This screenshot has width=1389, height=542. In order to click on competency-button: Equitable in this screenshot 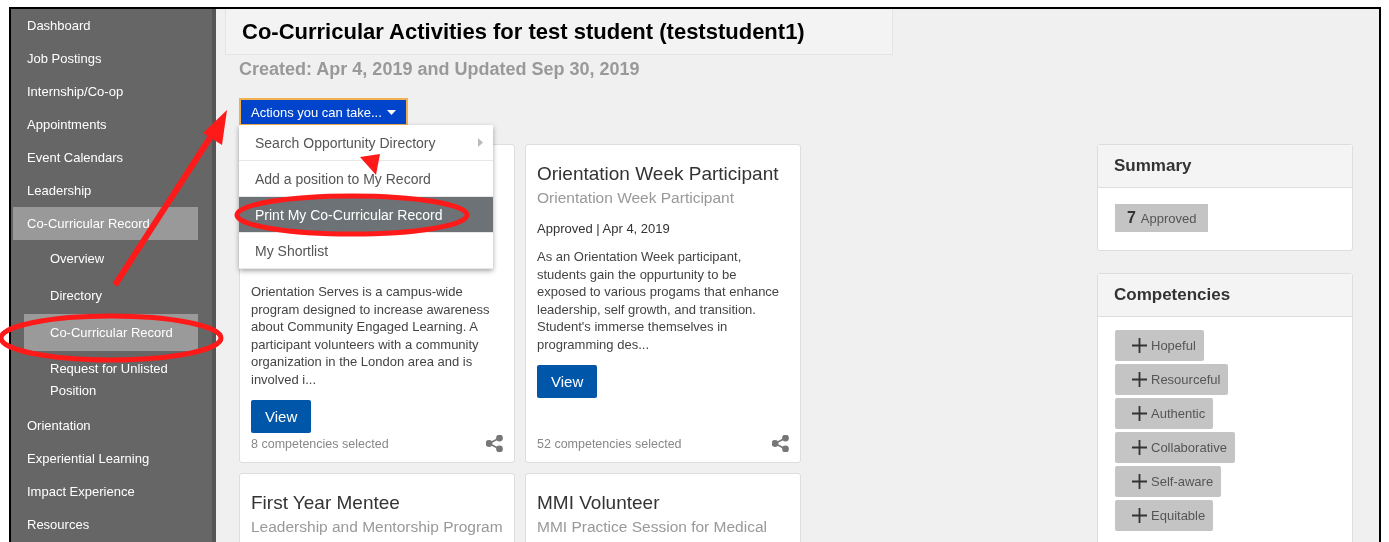, I will do `click(1164, 515)`.